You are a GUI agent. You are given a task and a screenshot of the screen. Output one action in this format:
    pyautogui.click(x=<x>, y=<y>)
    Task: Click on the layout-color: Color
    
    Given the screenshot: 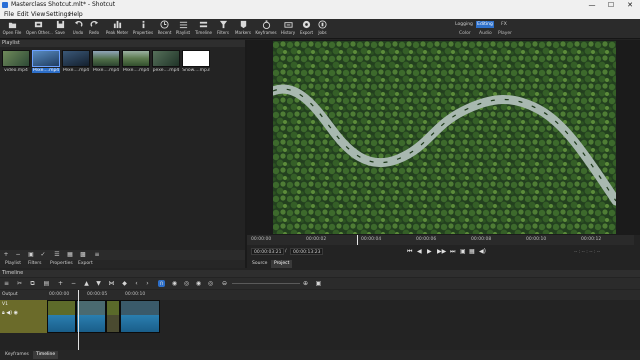 What is the action you would take?
    pyautogui.click(x=465, y=33)
    